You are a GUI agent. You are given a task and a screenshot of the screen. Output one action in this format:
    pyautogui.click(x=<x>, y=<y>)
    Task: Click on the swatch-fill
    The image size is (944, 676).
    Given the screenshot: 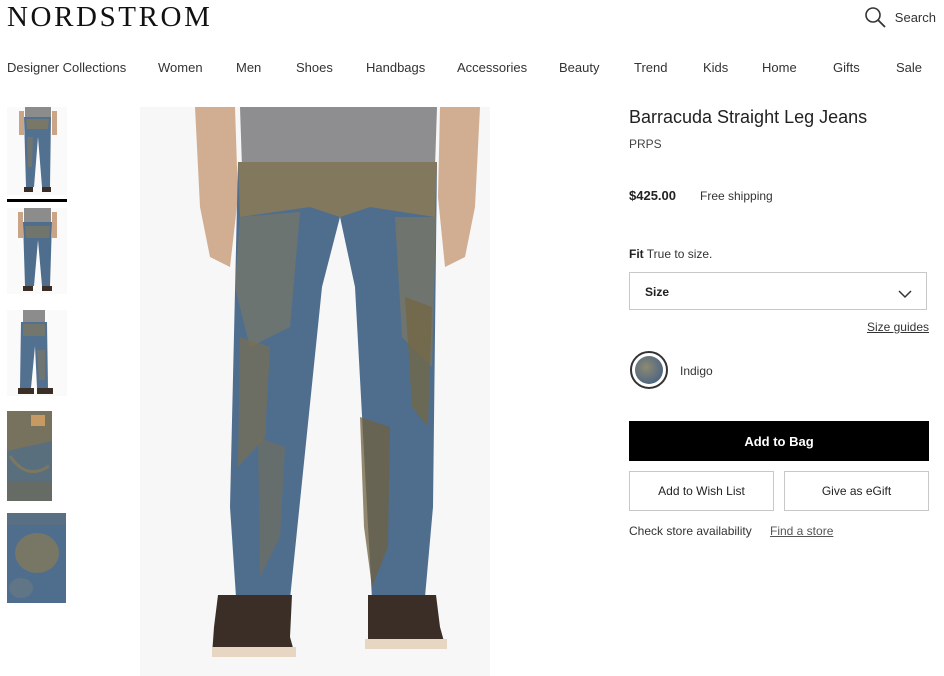 What is the action you would take?
    pyautogui.click(x=649, y=370)
    